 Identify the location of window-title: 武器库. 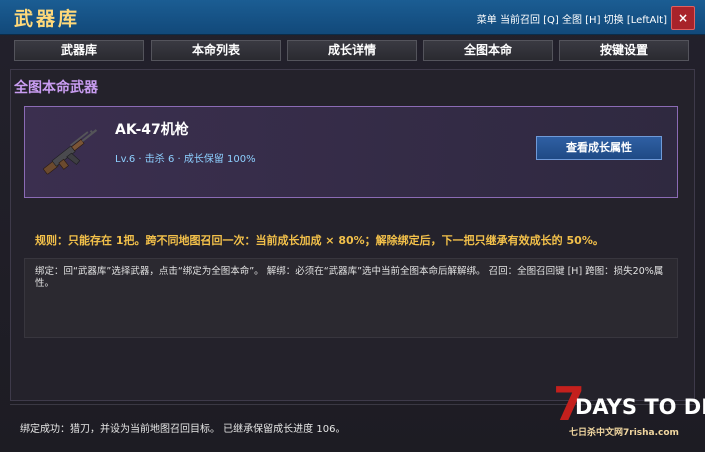
(47, 19).